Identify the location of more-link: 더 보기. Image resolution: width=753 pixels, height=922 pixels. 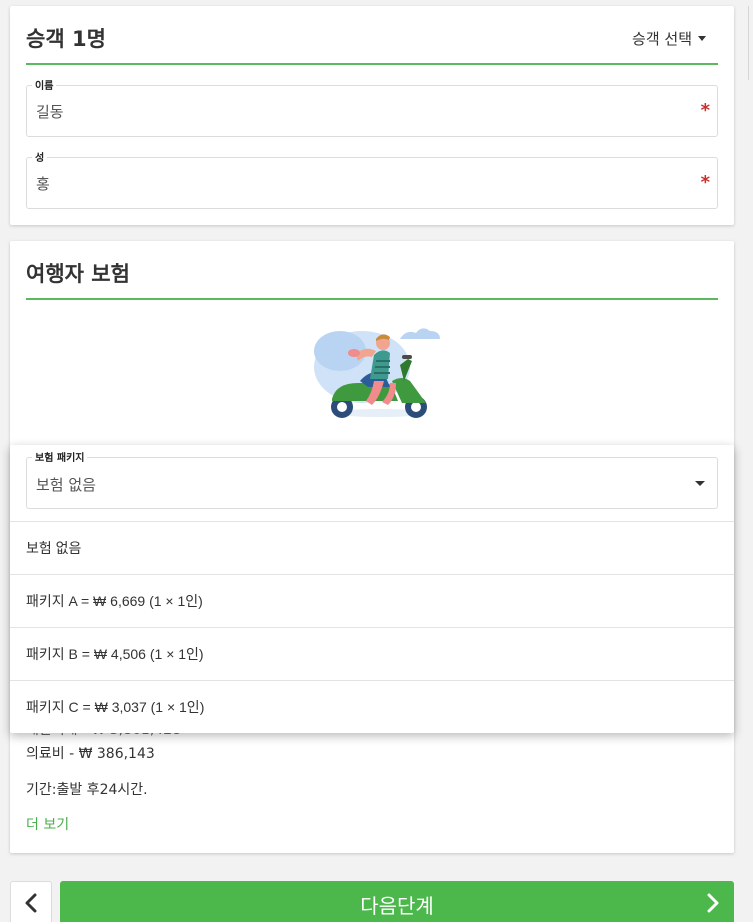
(47, 824).